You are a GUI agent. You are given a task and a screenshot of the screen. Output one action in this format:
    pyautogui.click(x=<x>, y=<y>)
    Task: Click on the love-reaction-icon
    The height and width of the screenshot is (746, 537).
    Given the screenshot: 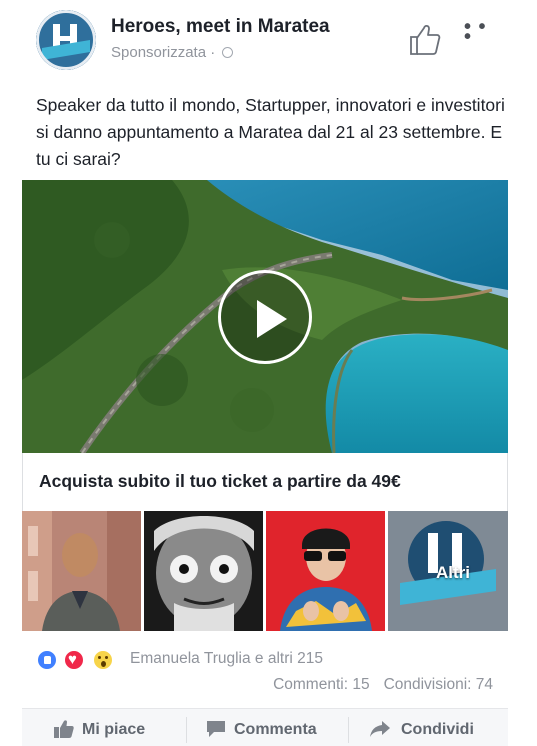 What is the action you would take?
    pyautogui.click(x=74, y=660)
    